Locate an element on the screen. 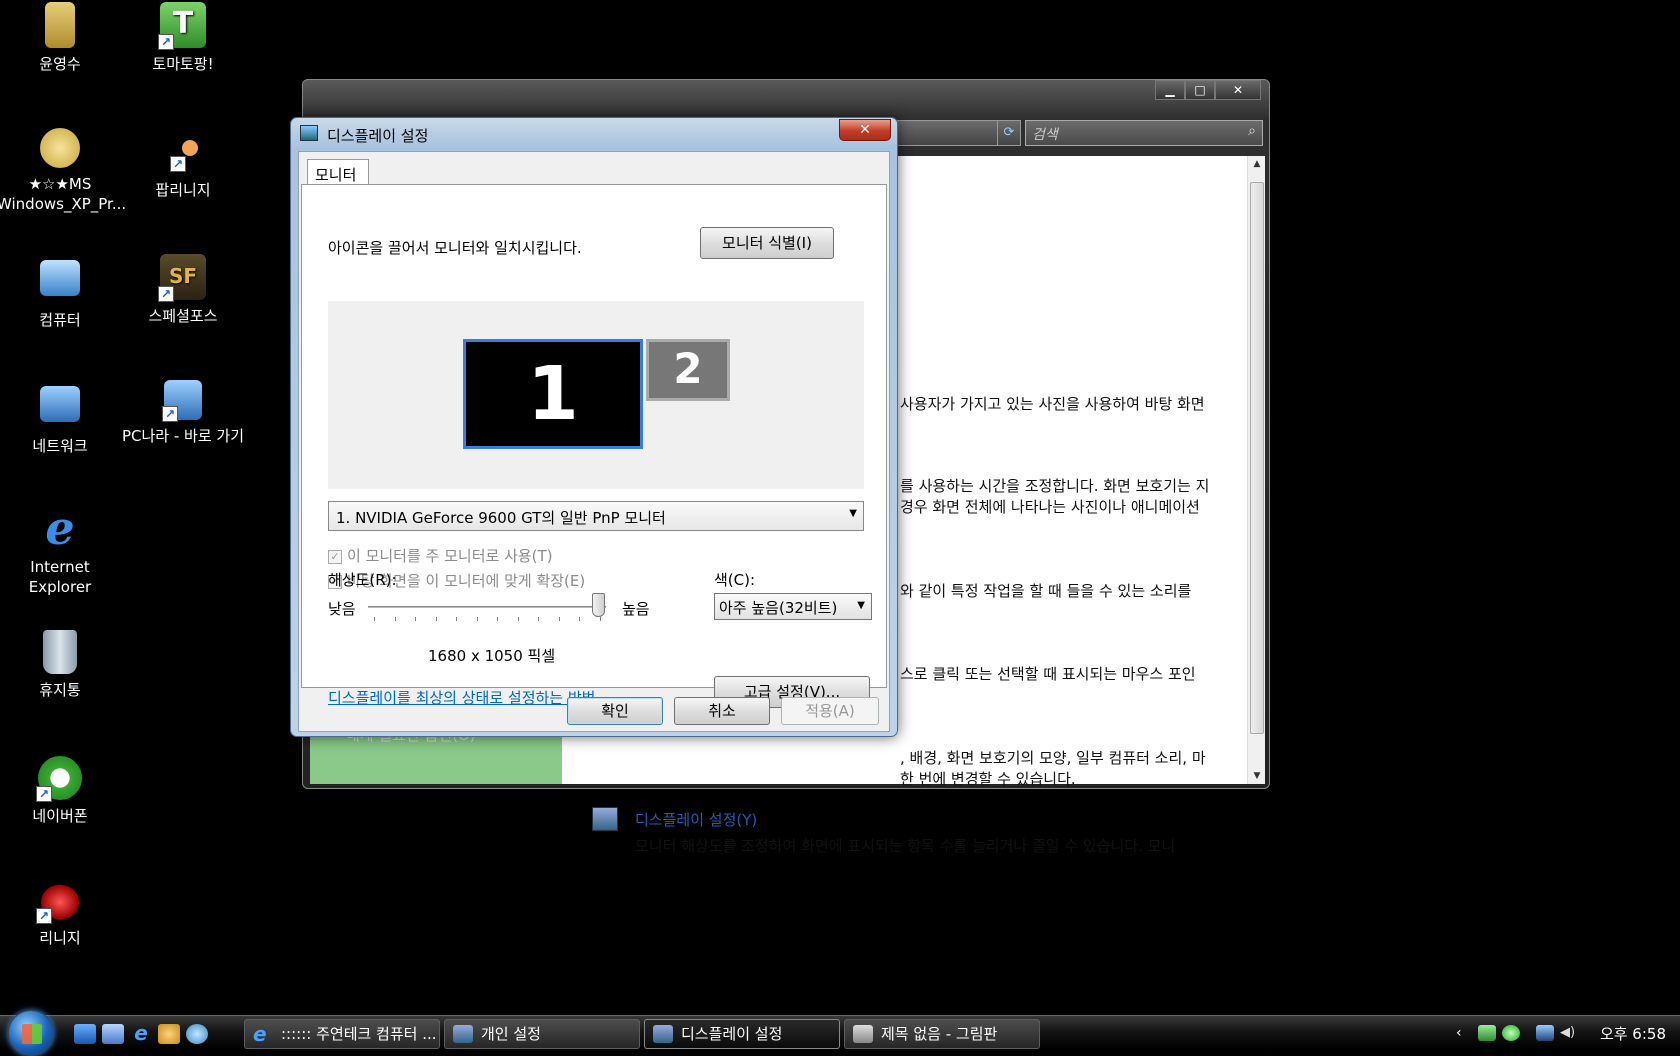  desktop-icon-naverphone: ↗ 네이버폰 is located at coordinates (61, 791).